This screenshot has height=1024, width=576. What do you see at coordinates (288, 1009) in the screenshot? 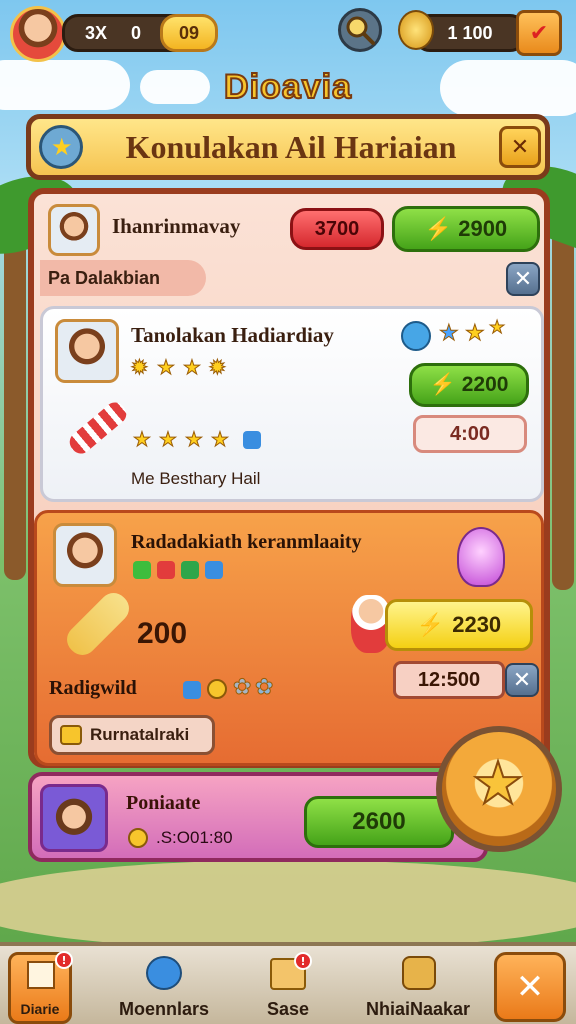
I see `nav-label: Sase` at bounding box center [288, 1009].